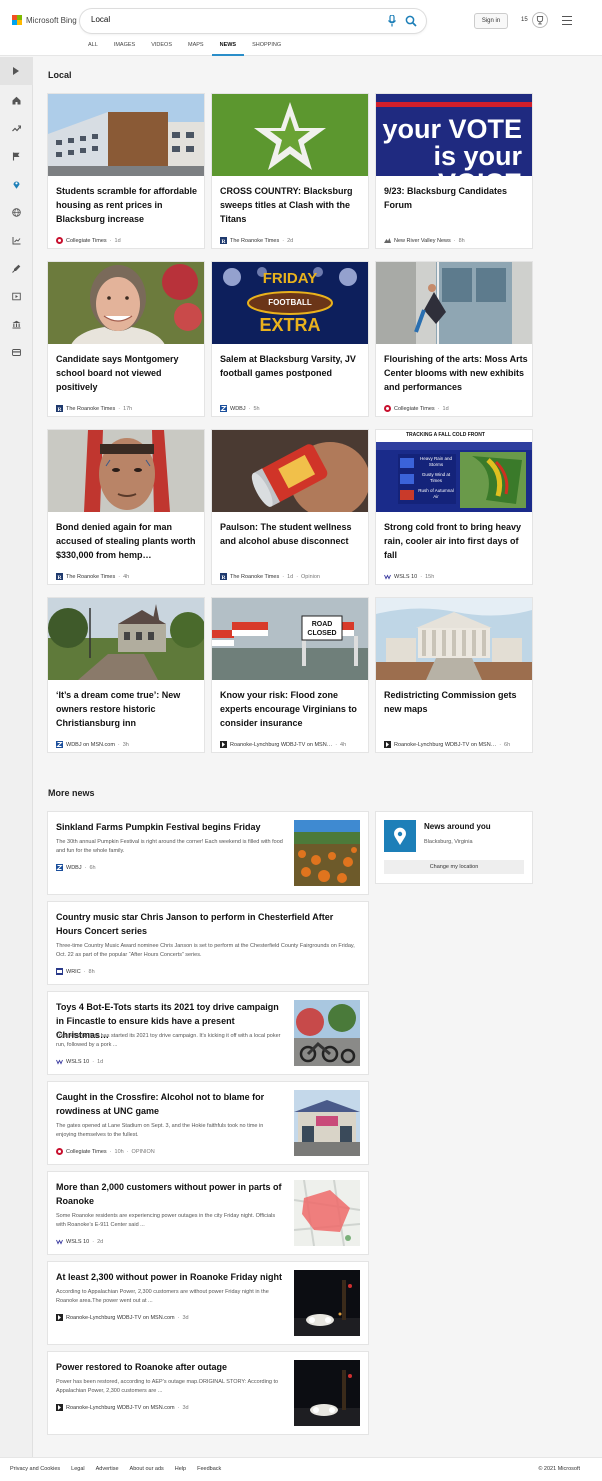 The image size is (602, 1481). What do you see at coordinates (290, 639) in the screenshot?
I see `article-image-road-closed: ROAD CLOSED` at bounding box center [290, 639].